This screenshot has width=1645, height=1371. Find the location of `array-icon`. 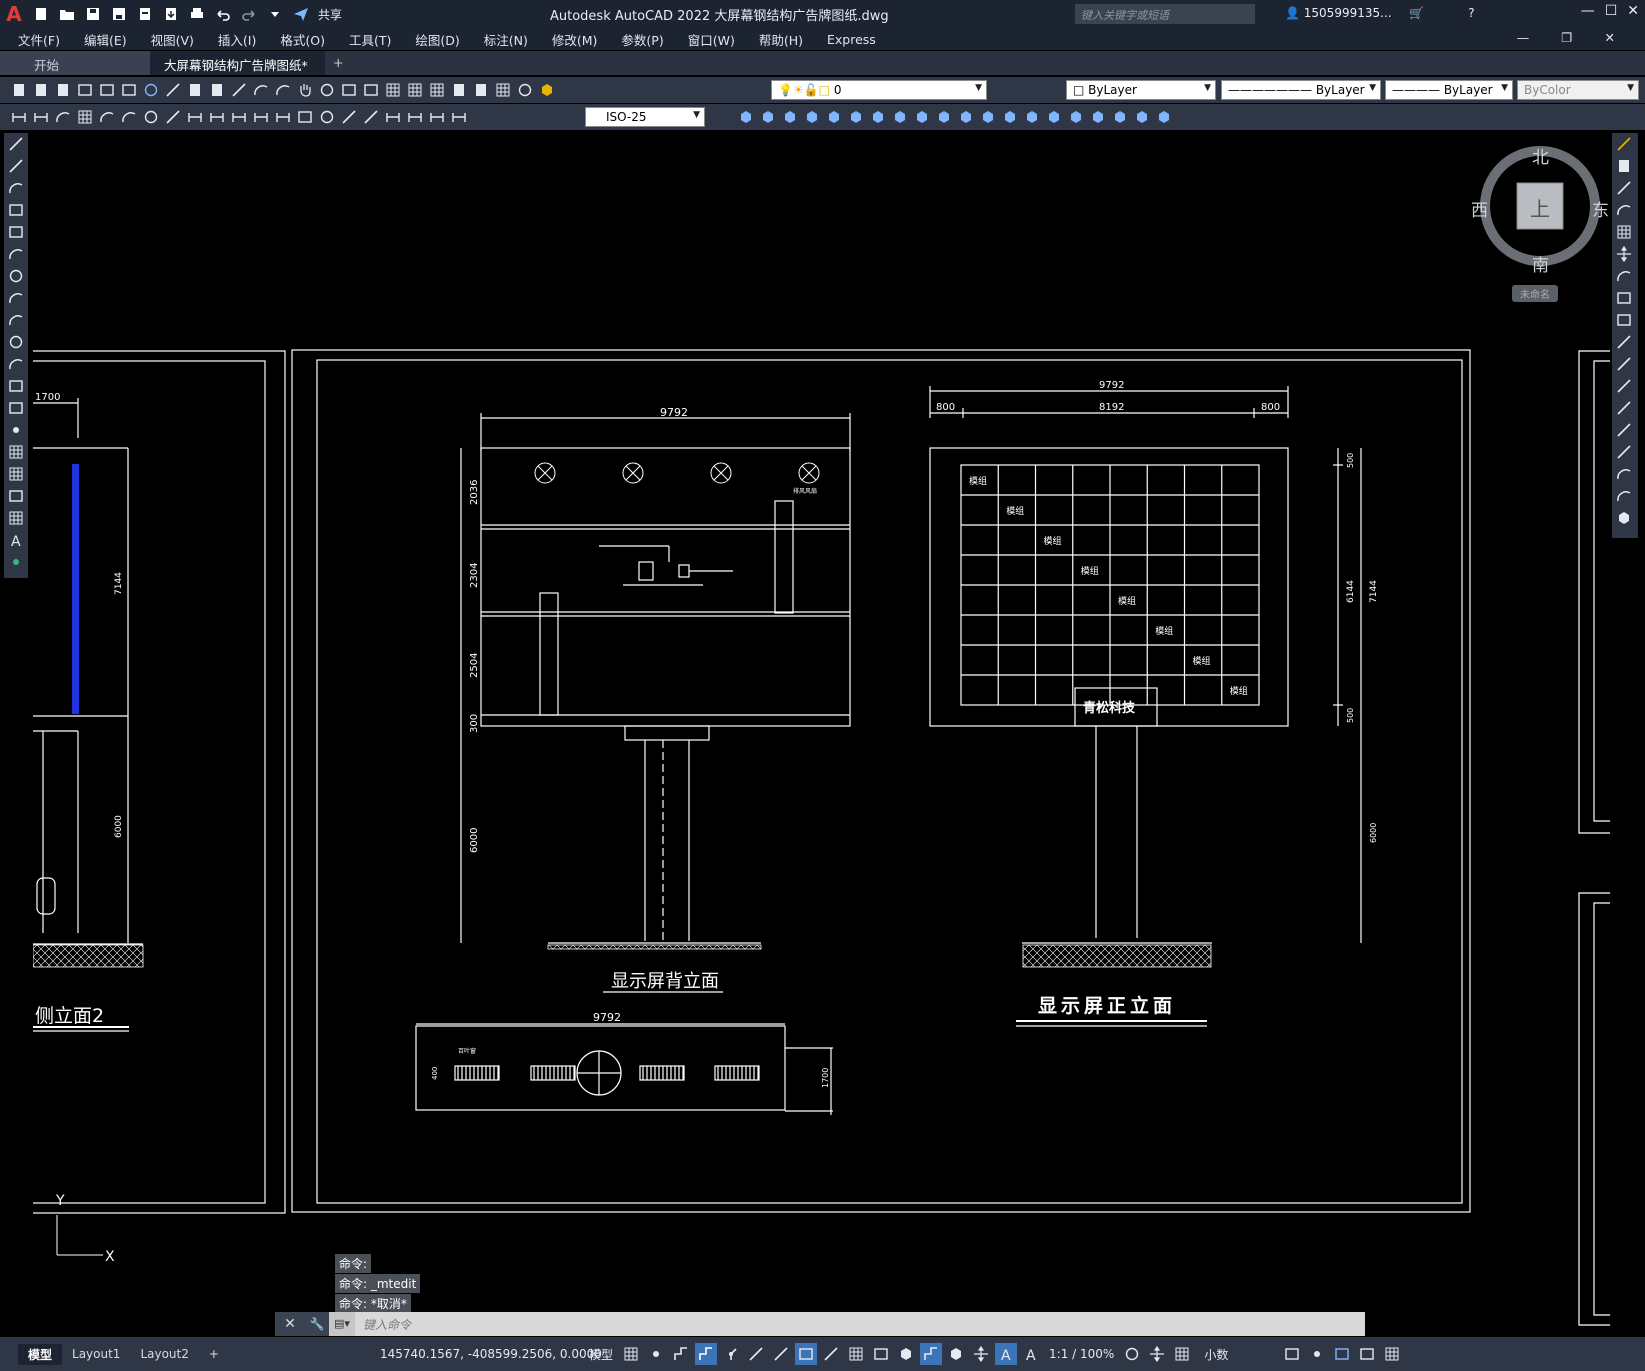

array-icon is located at coordinates (1624, 232).